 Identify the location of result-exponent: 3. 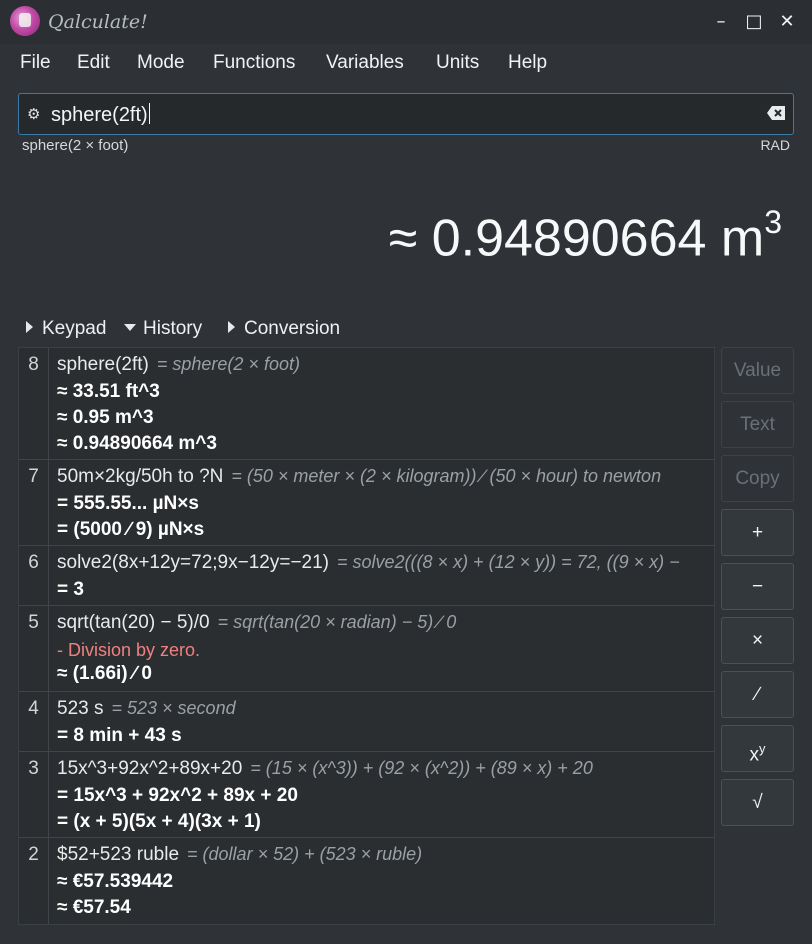
(773, 222).